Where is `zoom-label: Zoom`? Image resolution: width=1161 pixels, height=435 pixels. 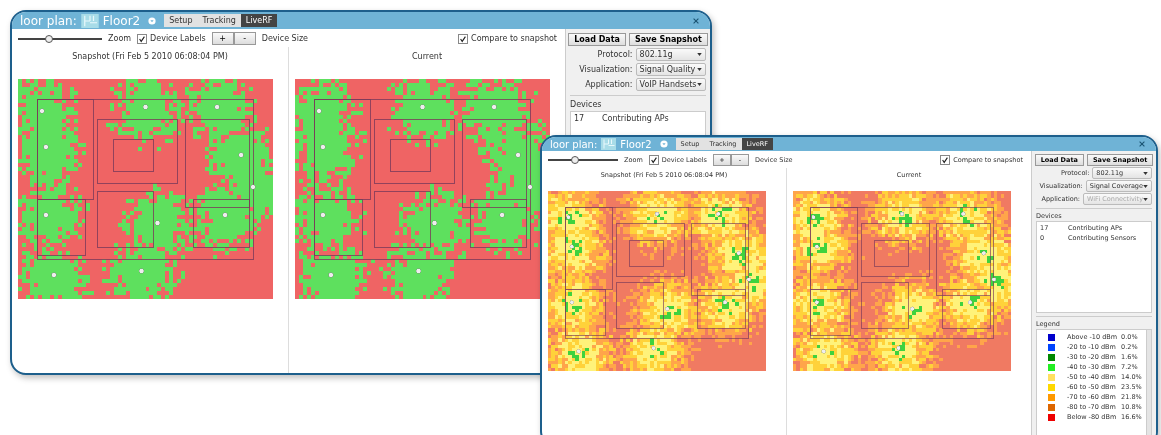
zoom-label: Zoom is located at coordinates (120, 38).